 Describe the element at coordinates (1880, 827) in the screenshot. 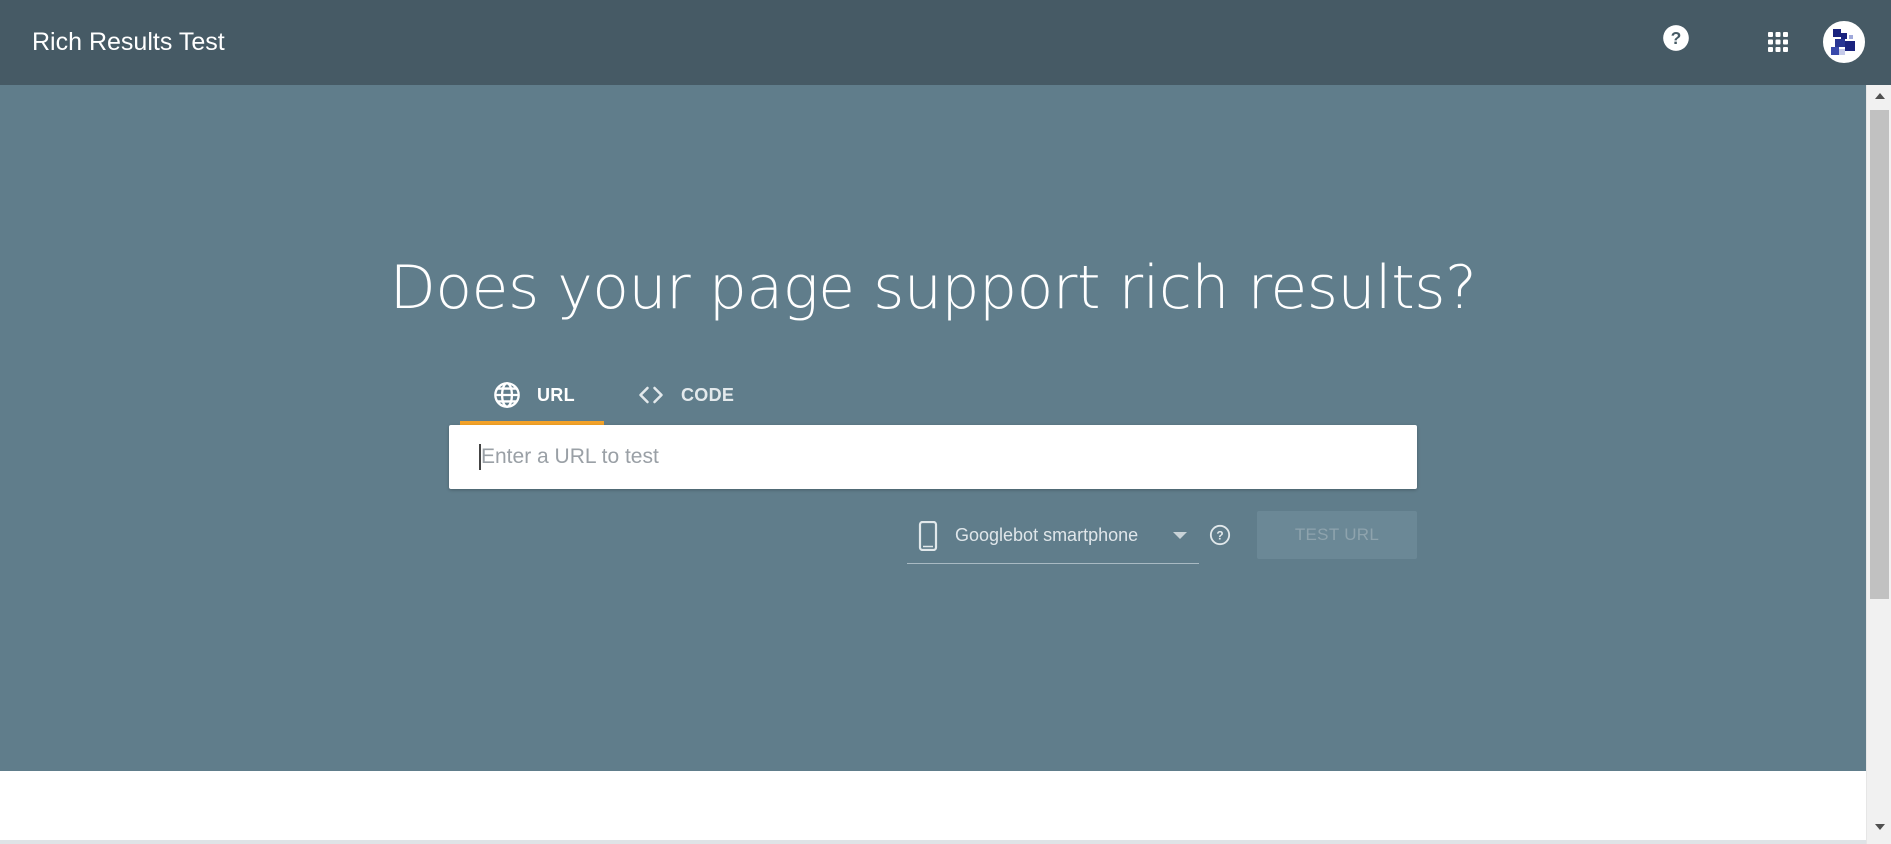

I see `scroll-down-arrow-icon` at that location.